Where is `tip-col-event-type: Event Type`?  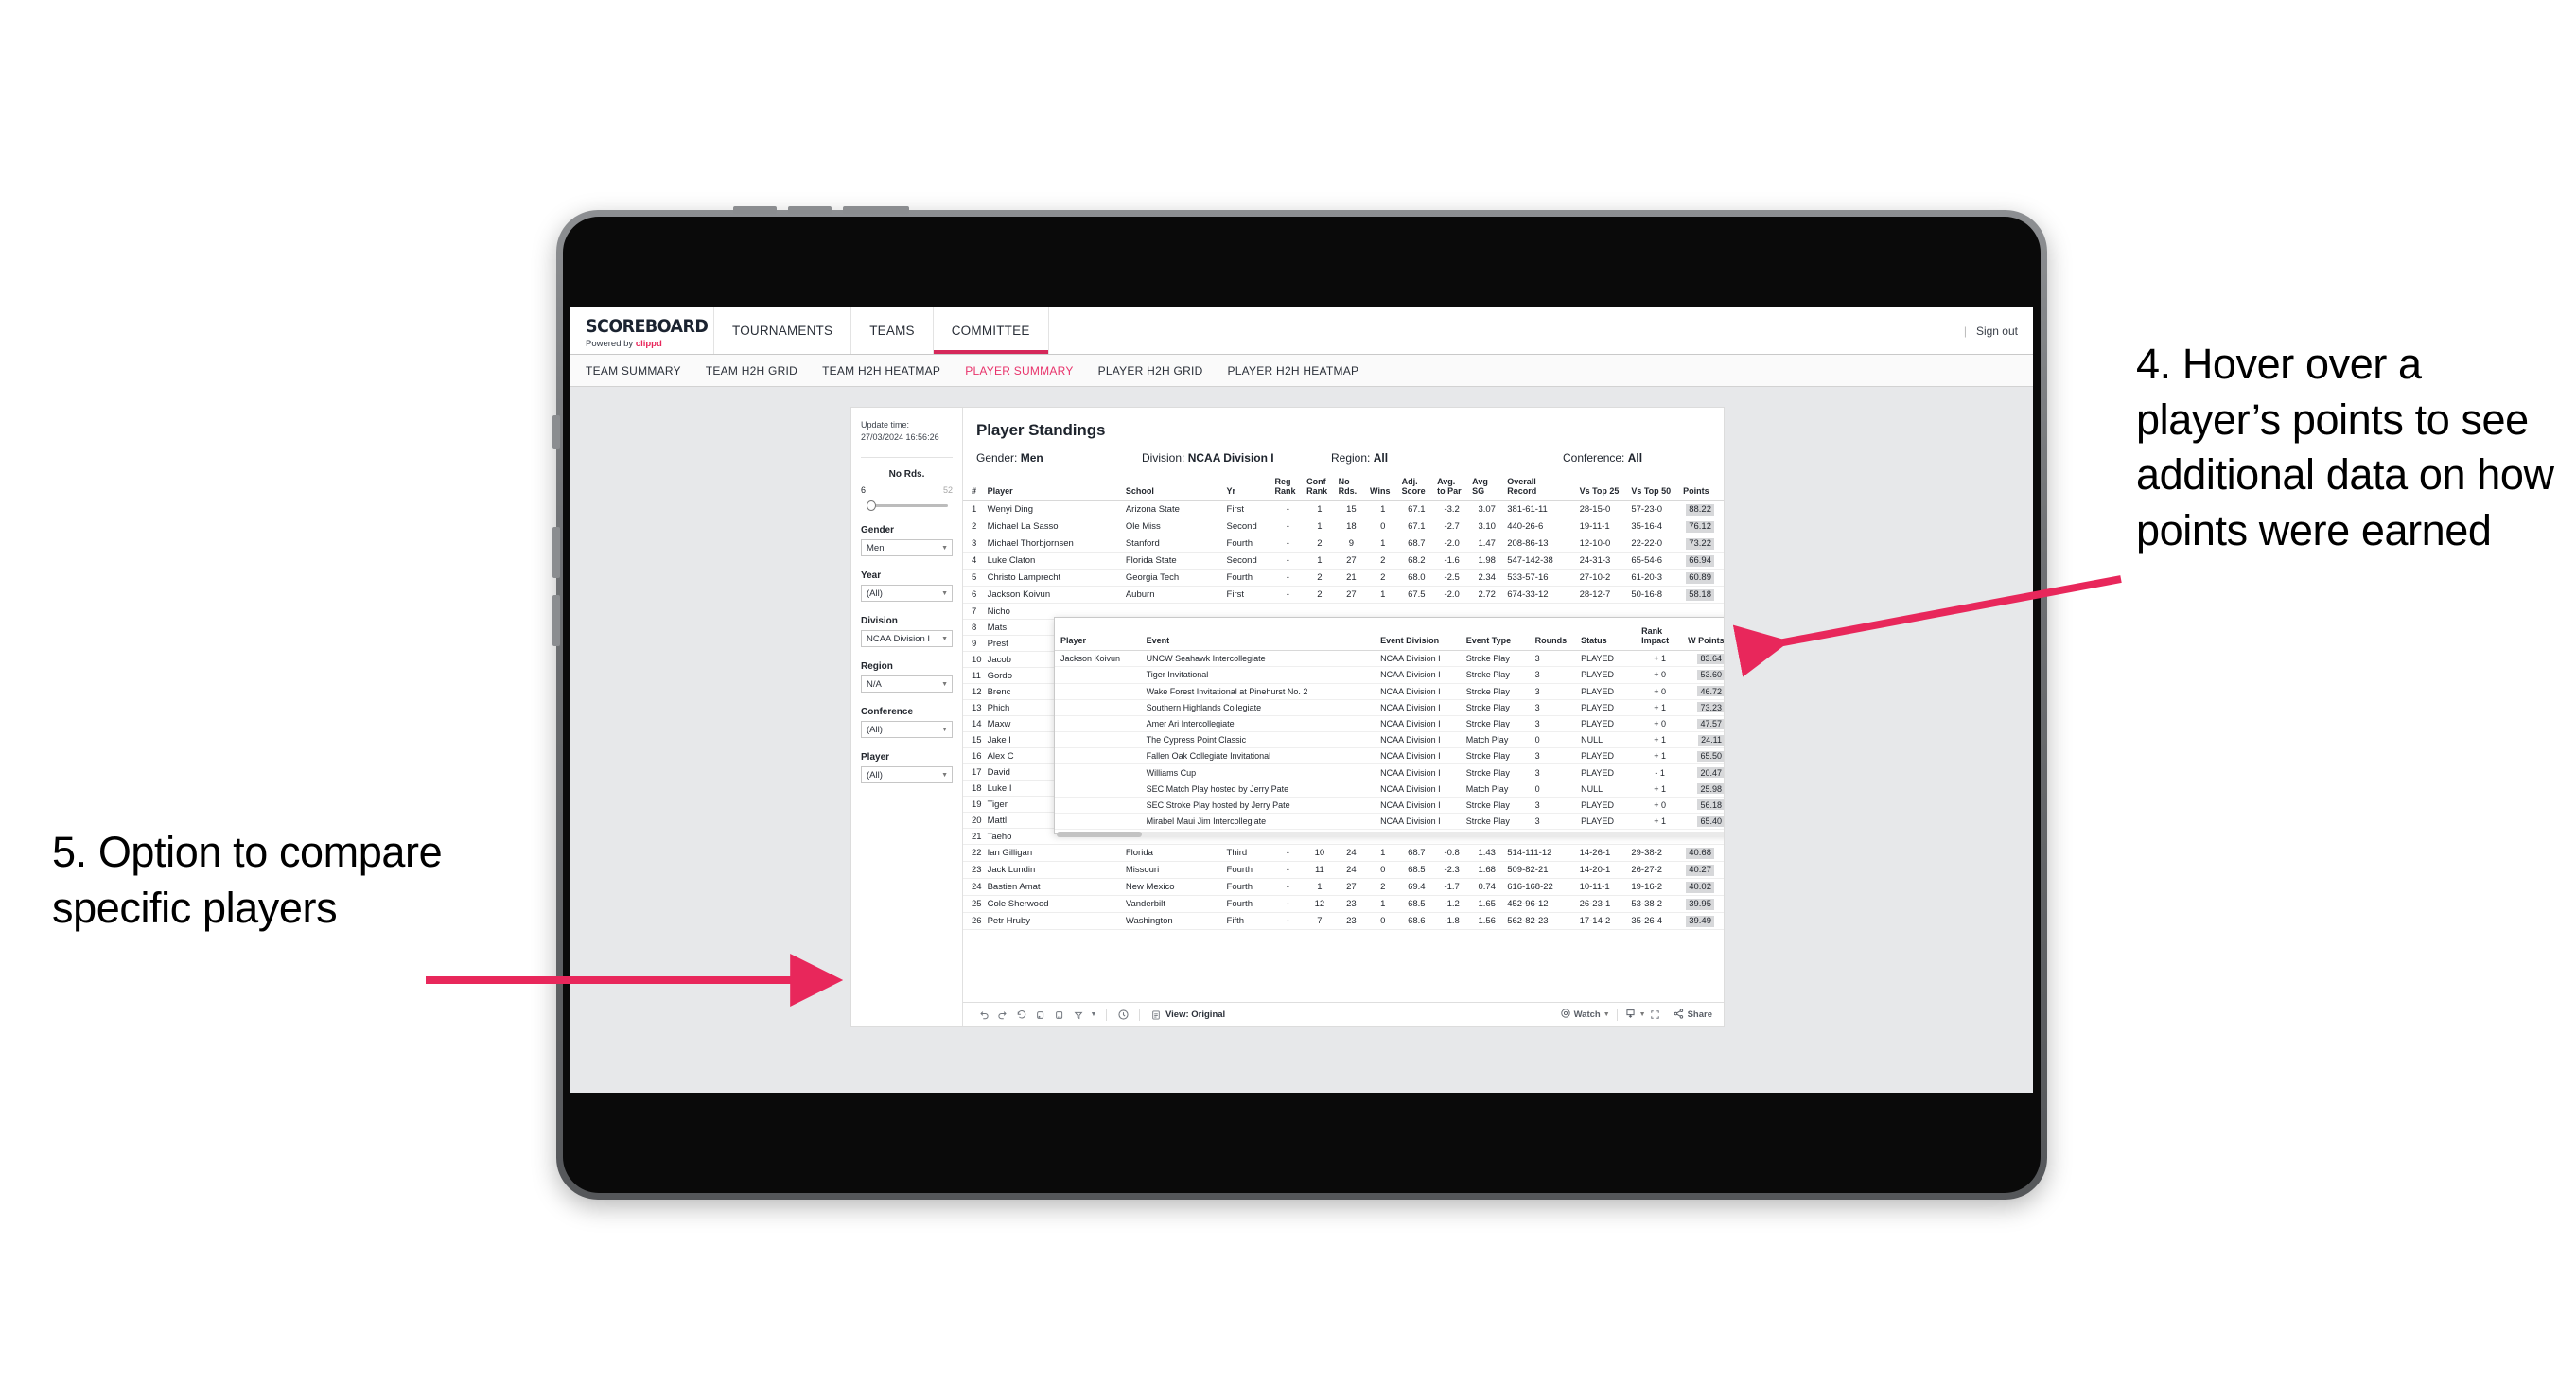 tip-col-event-type: Event Type is located at coordinates (1495, 637).